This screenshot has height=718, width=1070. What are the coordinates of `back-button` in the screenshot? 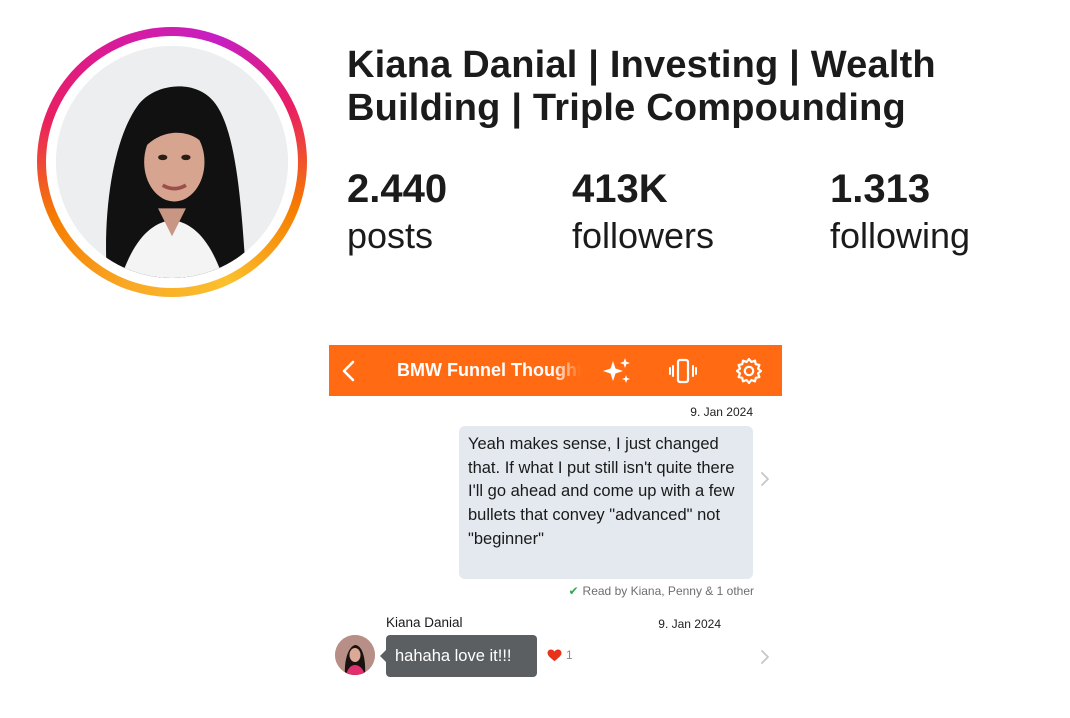 It's located at (349, 371).